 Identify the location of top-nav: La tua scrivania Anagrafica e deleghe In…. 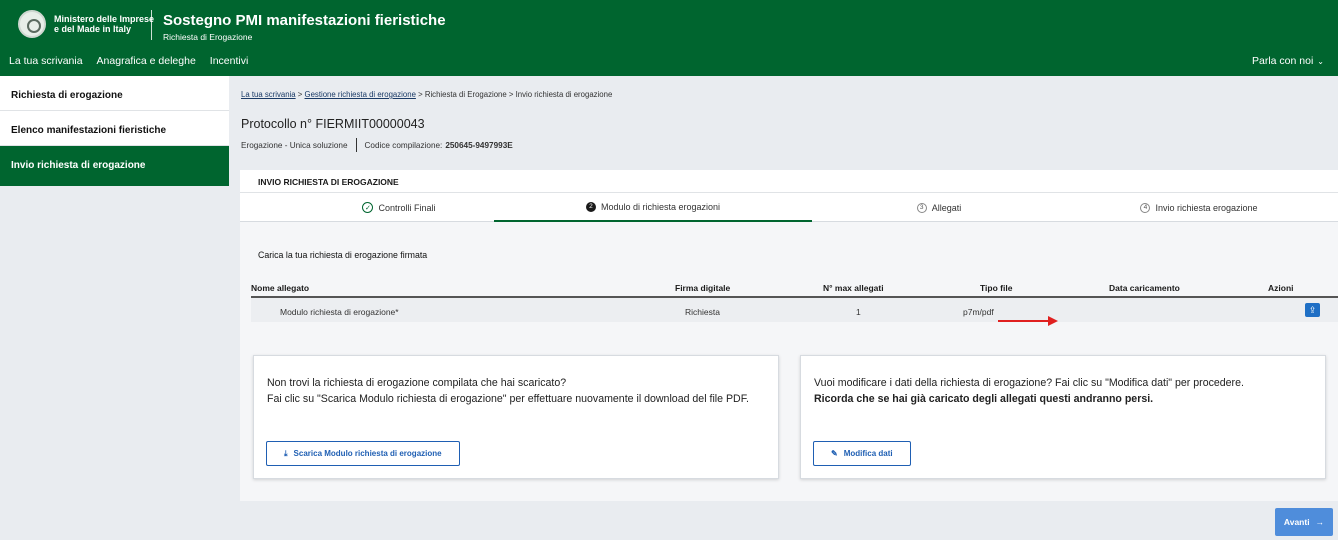
(128, 61).